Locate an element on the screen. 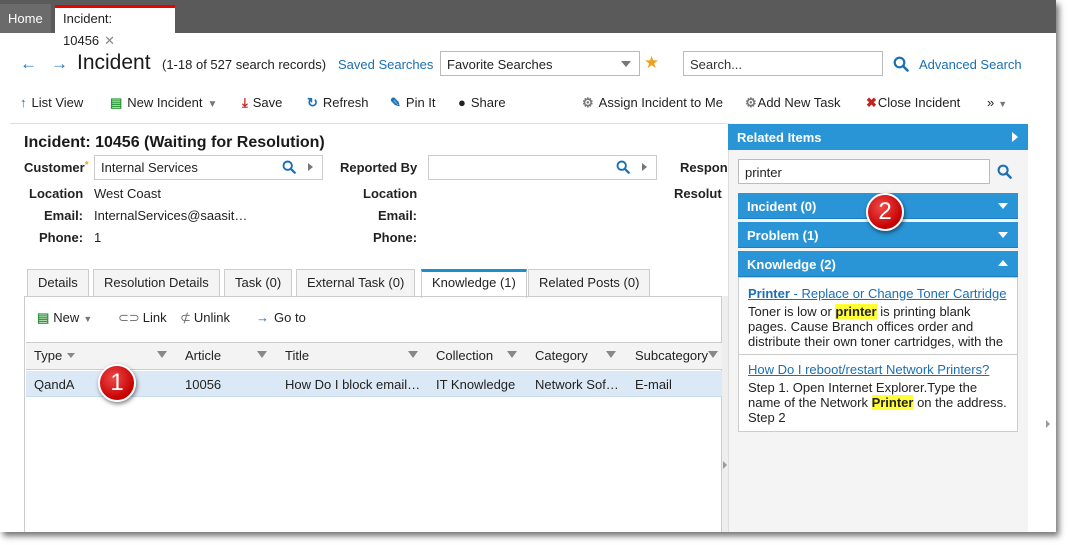 The width and height of the screenshot is (1068, 545). grid-unlink-label: Unlink is located at coordinates (212, 317).